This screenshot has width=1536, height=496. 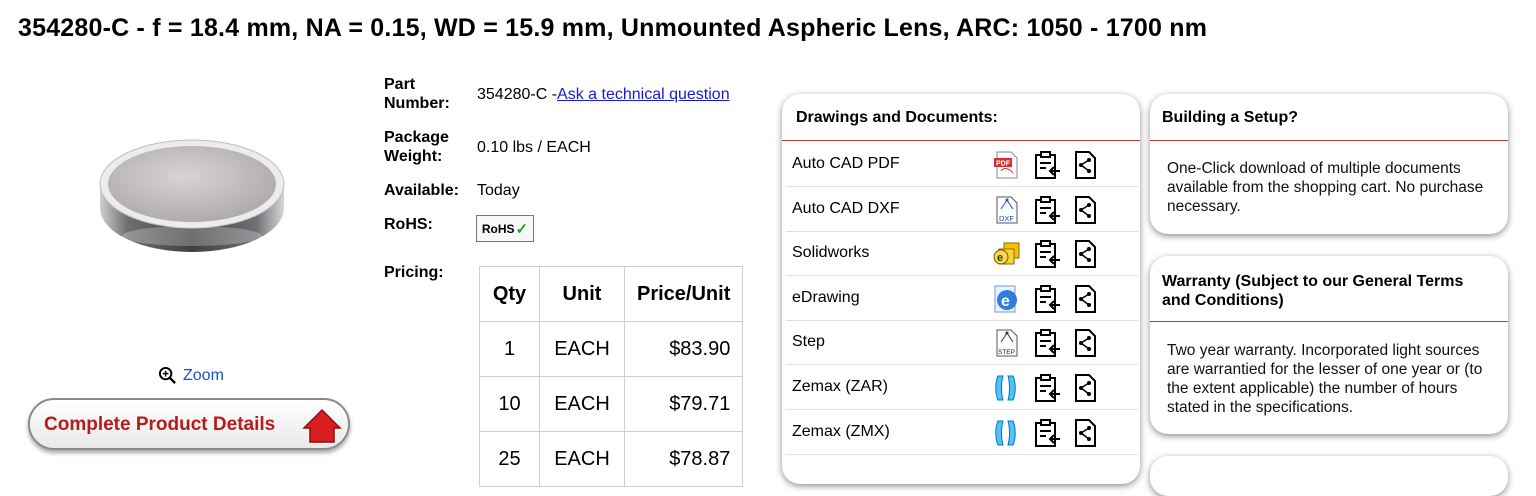 What do you see at coordinates (683, 404) in the screenshot?
I see `price-cell: $79.71` at bounding box center [683, 404].